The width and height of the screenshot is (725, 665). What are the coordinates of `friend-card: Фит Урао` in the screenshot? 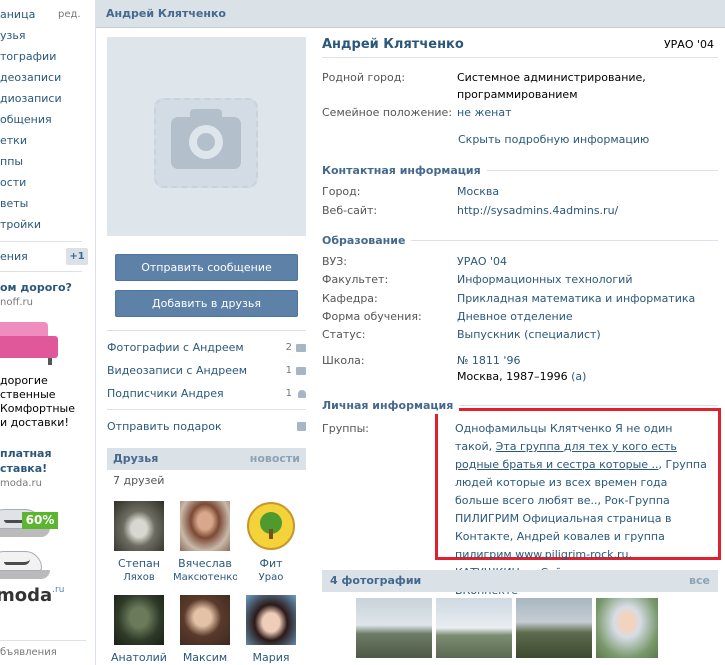 It's located at (271, 542).